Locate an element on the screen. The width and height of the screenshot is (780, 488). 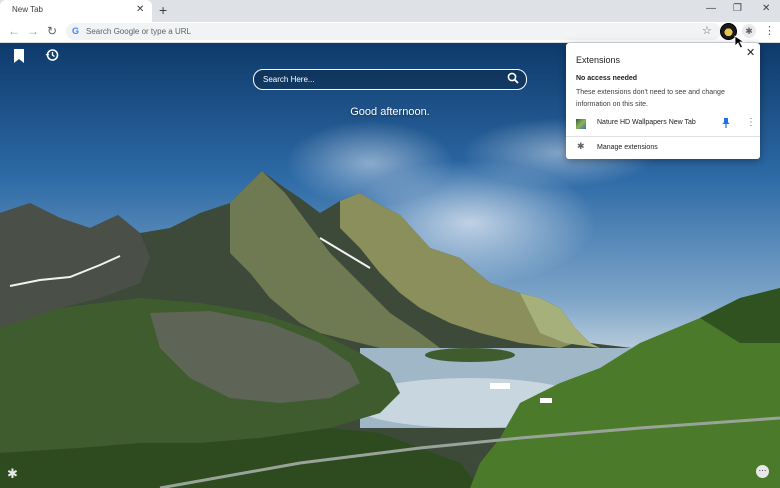
bookmark-icon is located at coordinates (19, 57).